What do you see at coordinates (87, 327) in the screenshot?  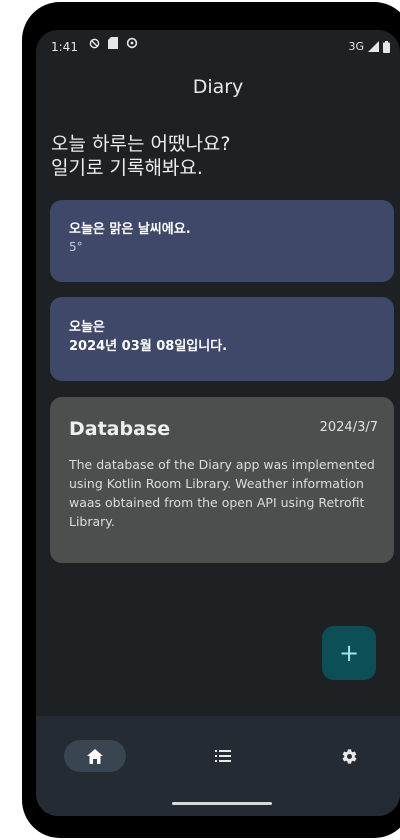 I see `date-line-1: 오늘은` at bounding box center [87, 327].